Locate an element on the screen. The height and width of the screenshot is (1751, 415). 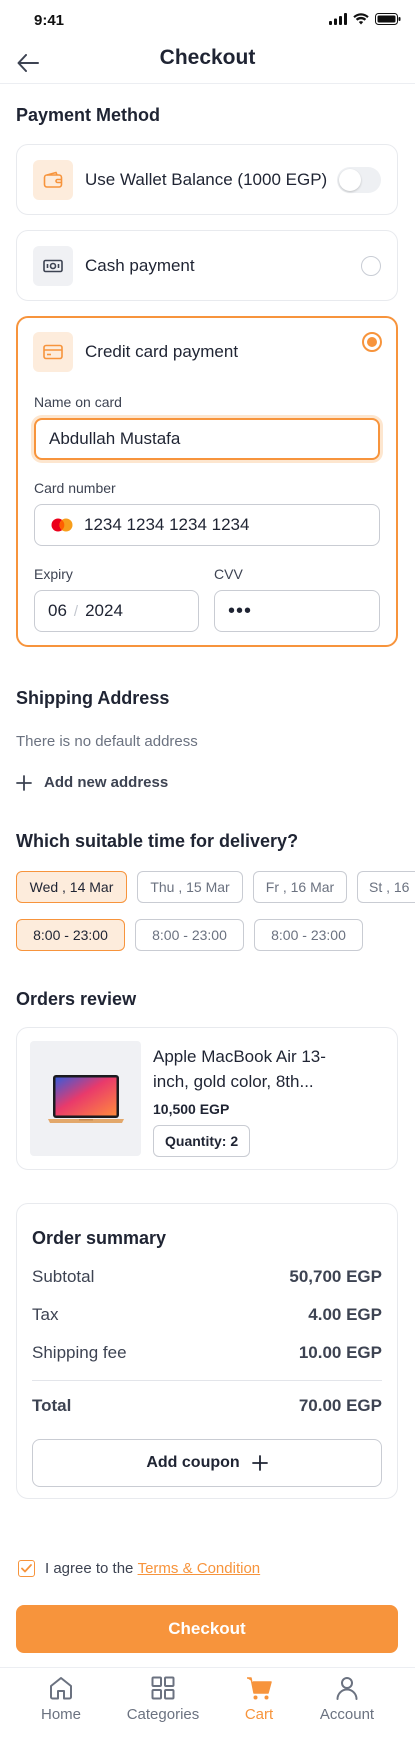
shipping-address-title: Shipping Address is located at coordinates (93, 698).